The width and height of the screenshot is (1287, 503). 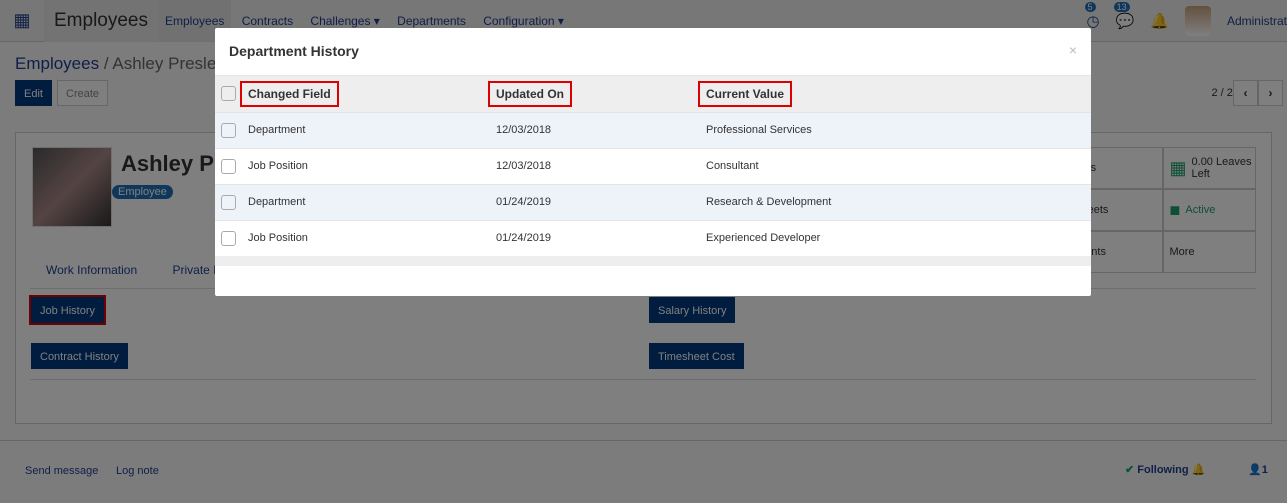 What do you see at coordinates (898, 165) in the screenshot?
I see `cell-current-value: Consultant` at bounding box center [898, 165].